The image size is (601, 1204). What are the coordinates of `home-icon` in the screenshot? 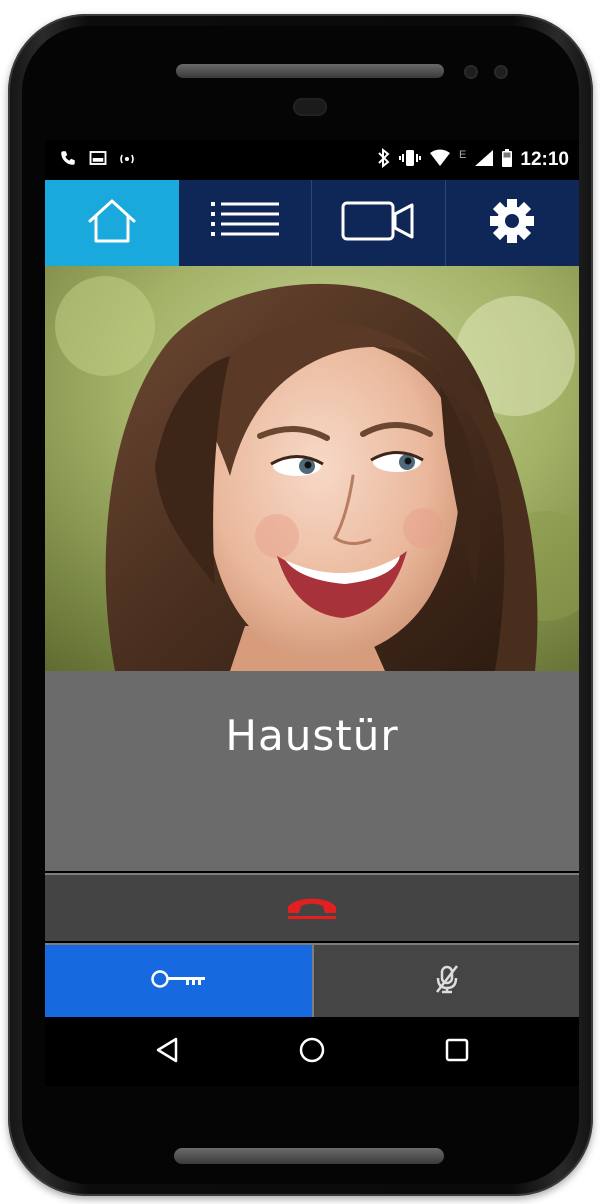 It's located at (112, 223).